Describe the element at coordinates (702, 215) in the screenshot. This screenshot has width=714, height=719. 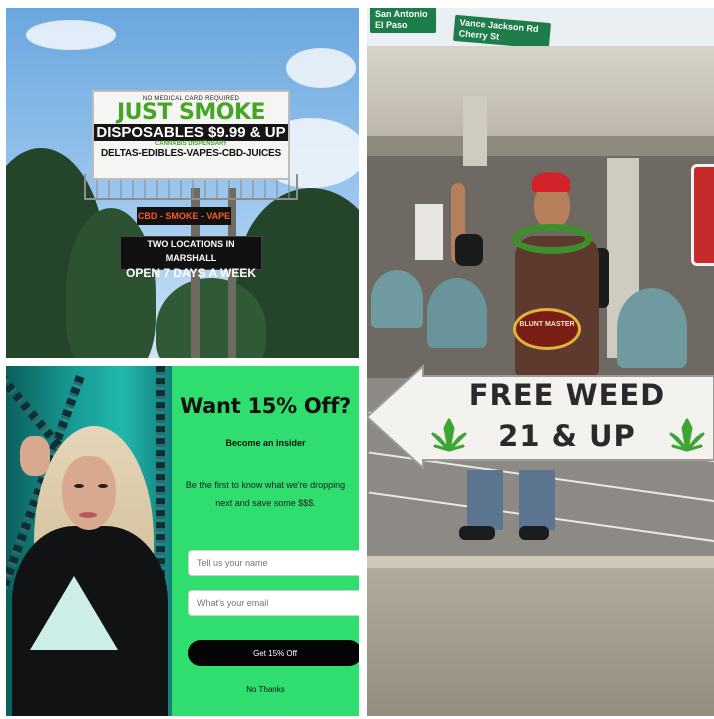
I see `stop-sign` at that location.